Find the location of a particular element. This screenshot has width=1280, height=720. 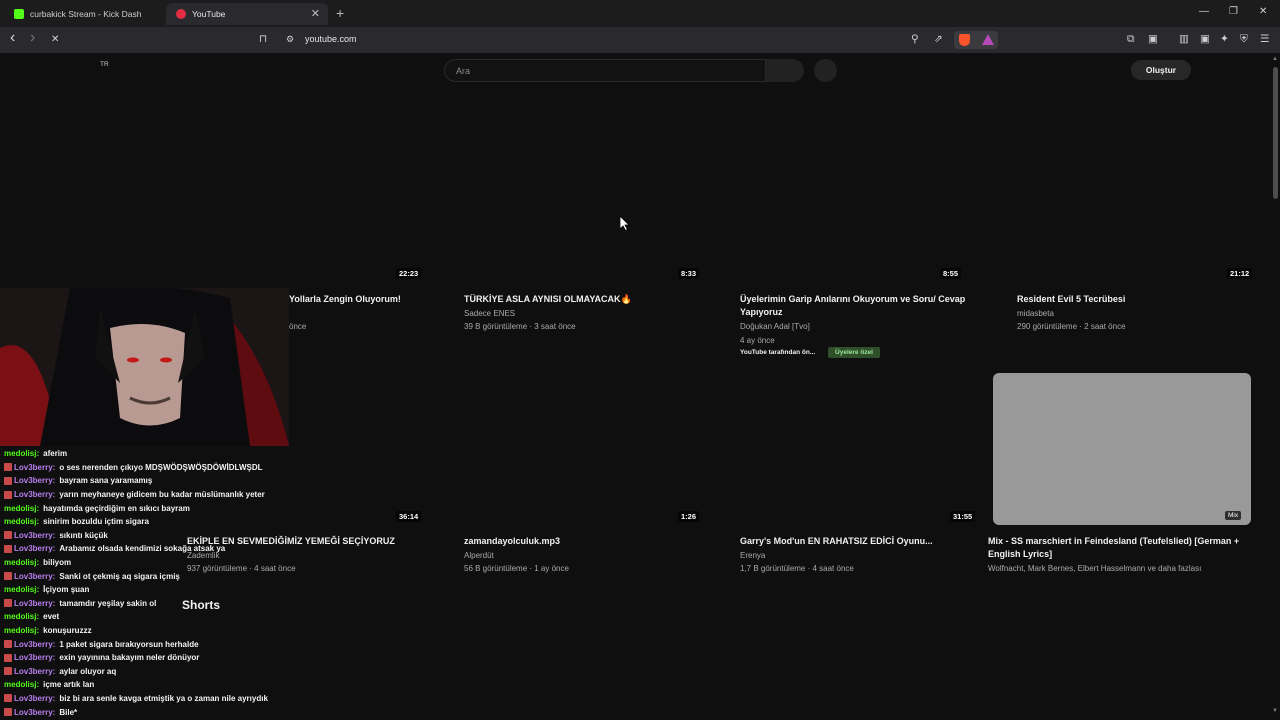

stop-loading-icon: ✕ is located at coordinates (55, 39).